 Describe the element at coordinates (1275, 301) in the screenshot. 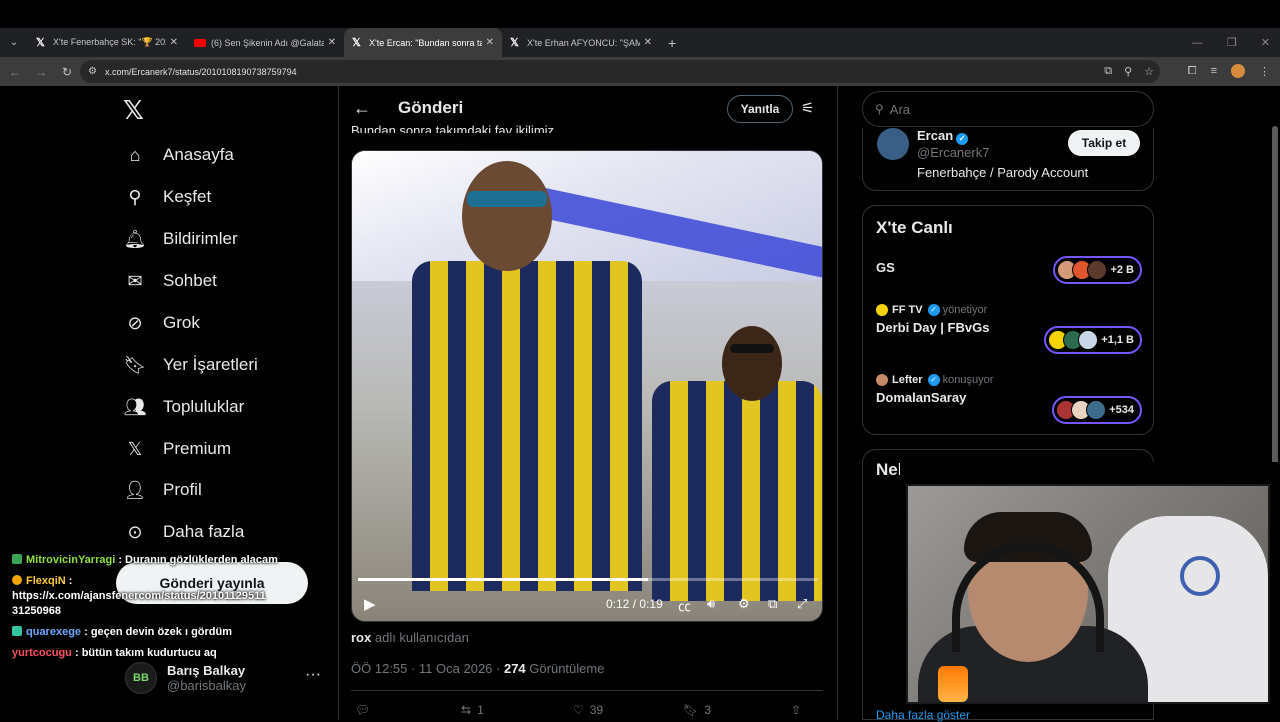

I see `scrollbar-thumb` at that location.